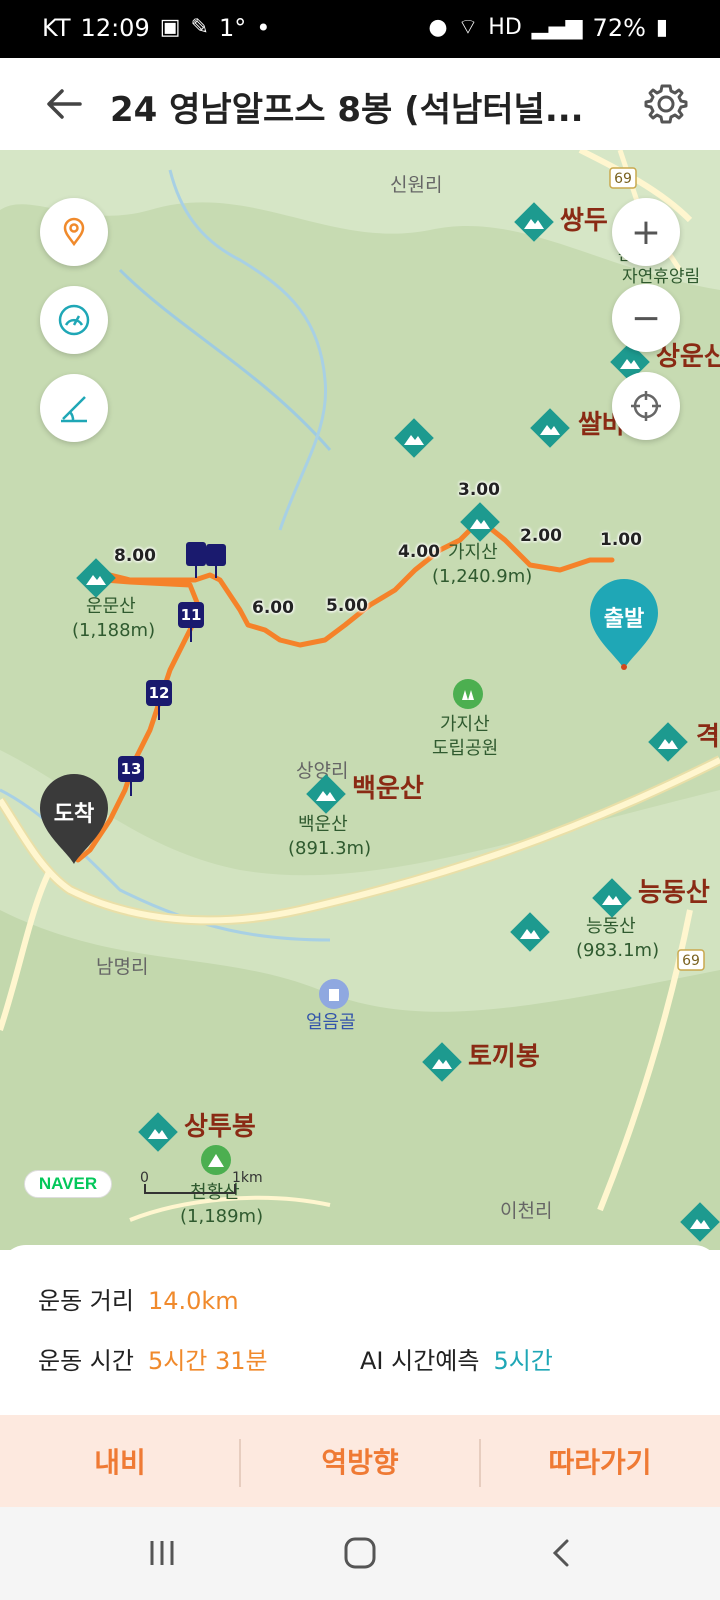  I want to click on place-neungdong-name: 능동산, so click(611, 926).